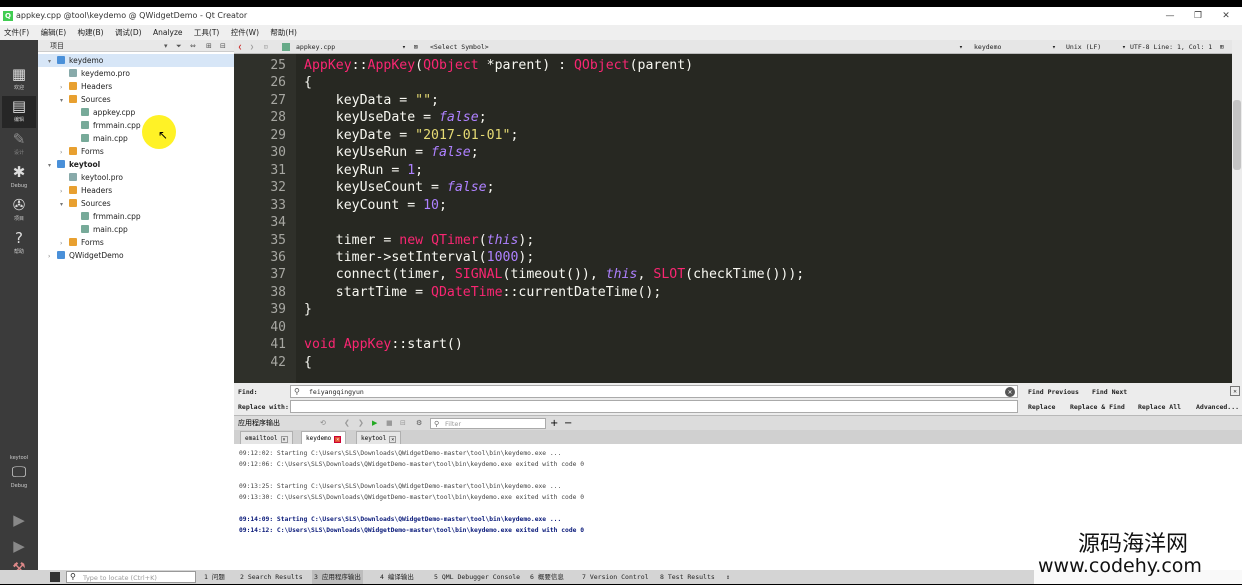 This screenshot has height=585, width=1242. Describe the element at coordinates (179, 46) in the screenshot. I see `filter-icon: ⏷` at that location.